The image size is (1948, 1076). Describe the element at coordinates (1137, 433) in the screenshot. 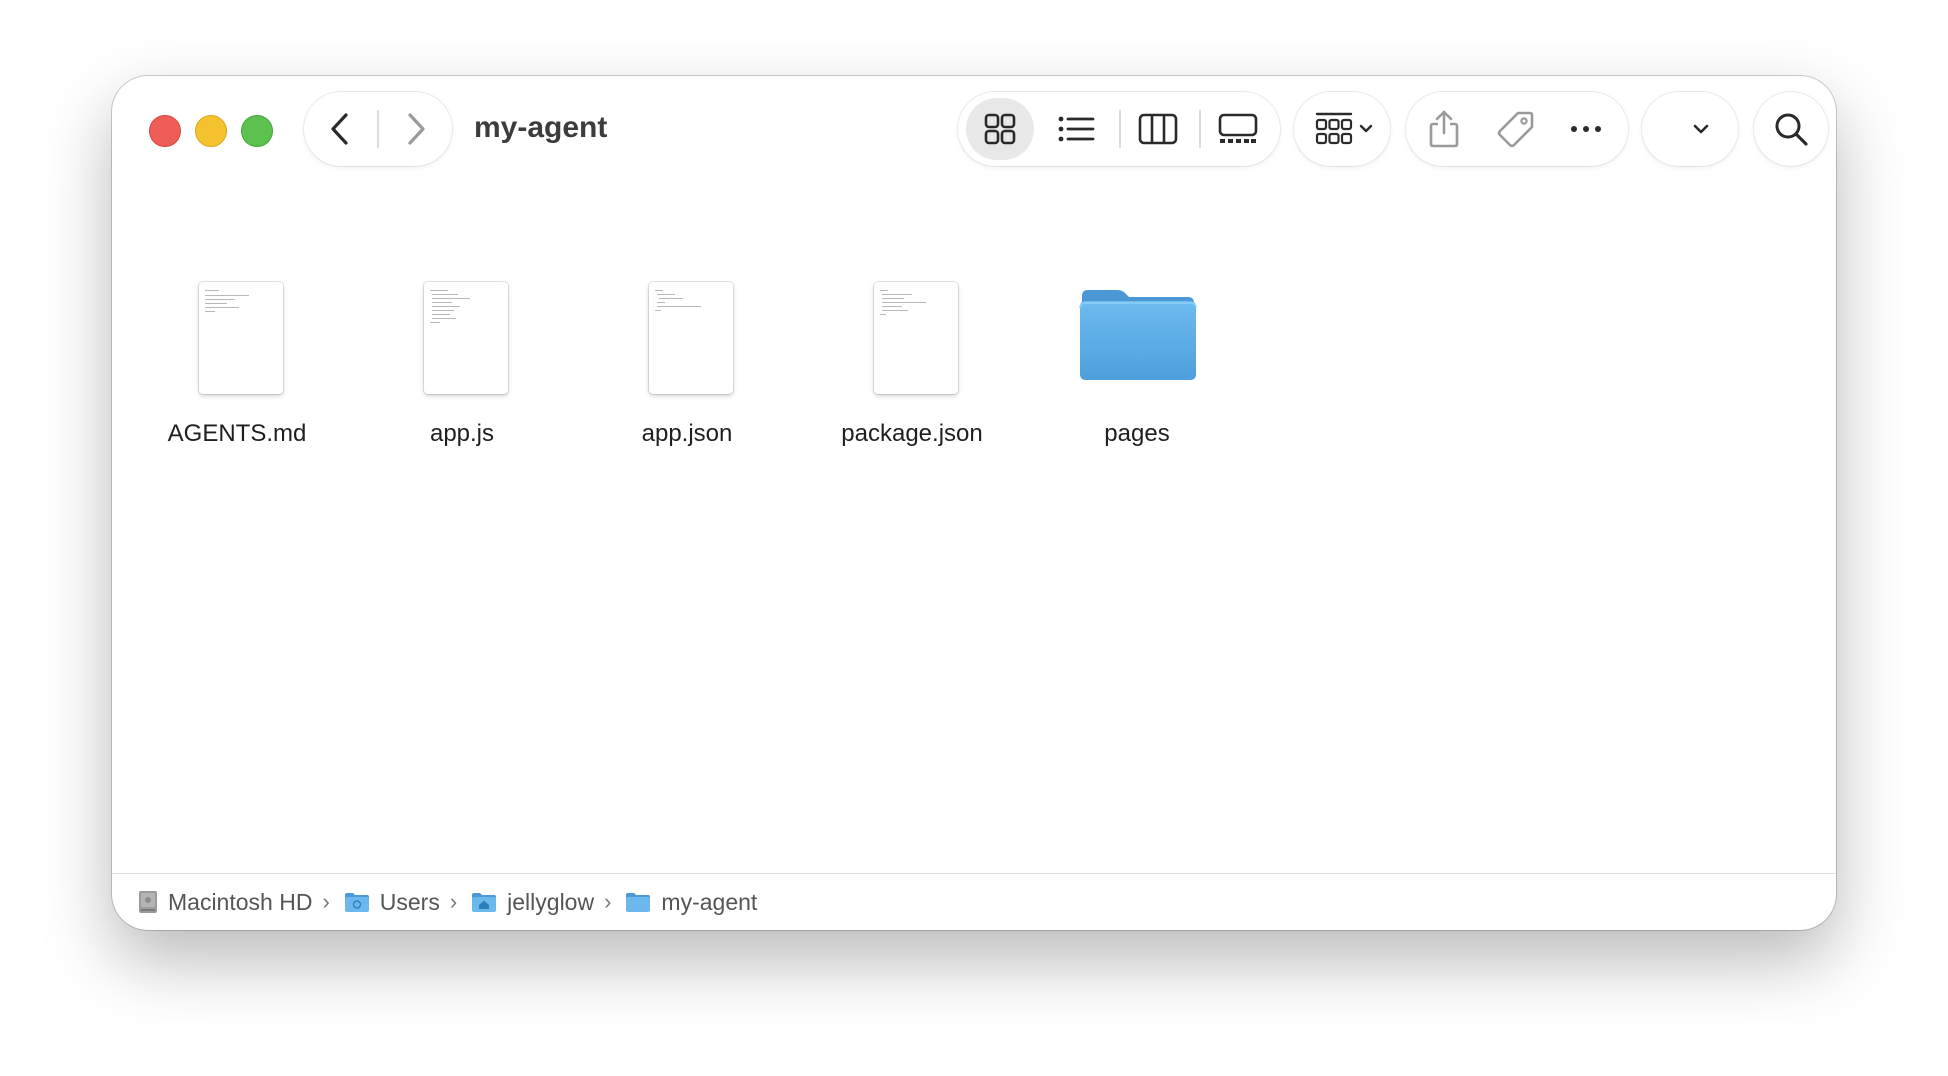

I see `folder-name: pages` at that location.